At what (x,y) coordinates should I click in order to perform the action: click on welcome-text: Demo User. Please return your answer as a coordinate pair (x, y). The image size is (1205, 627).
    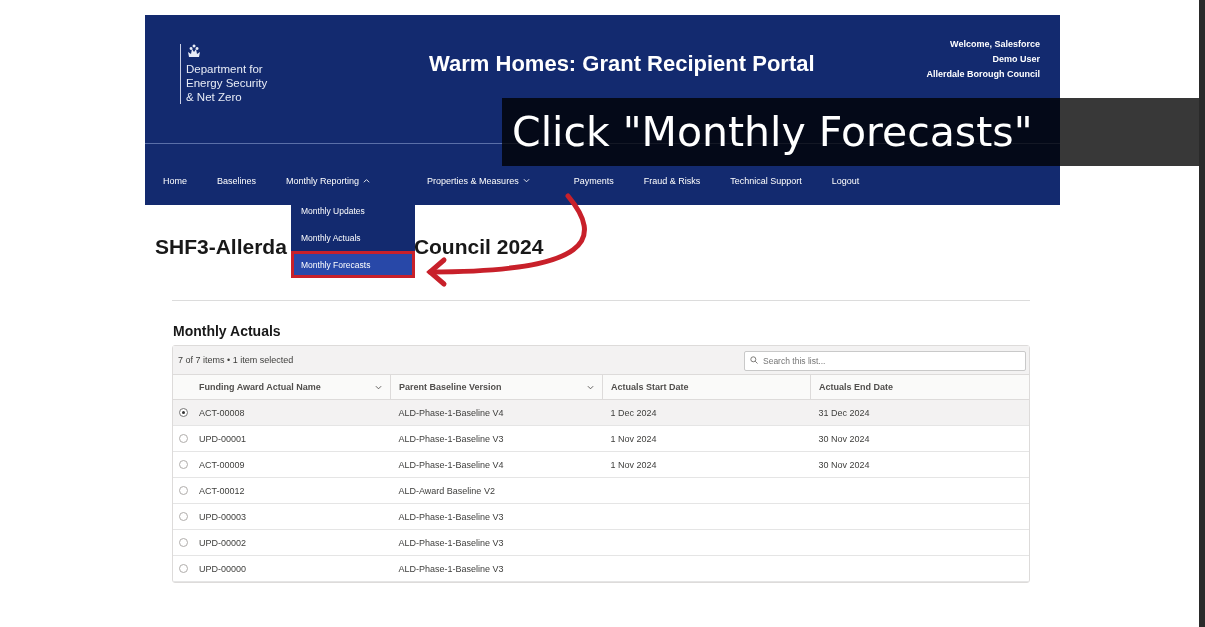
    Looking at the image, I should click on (1016, 59).